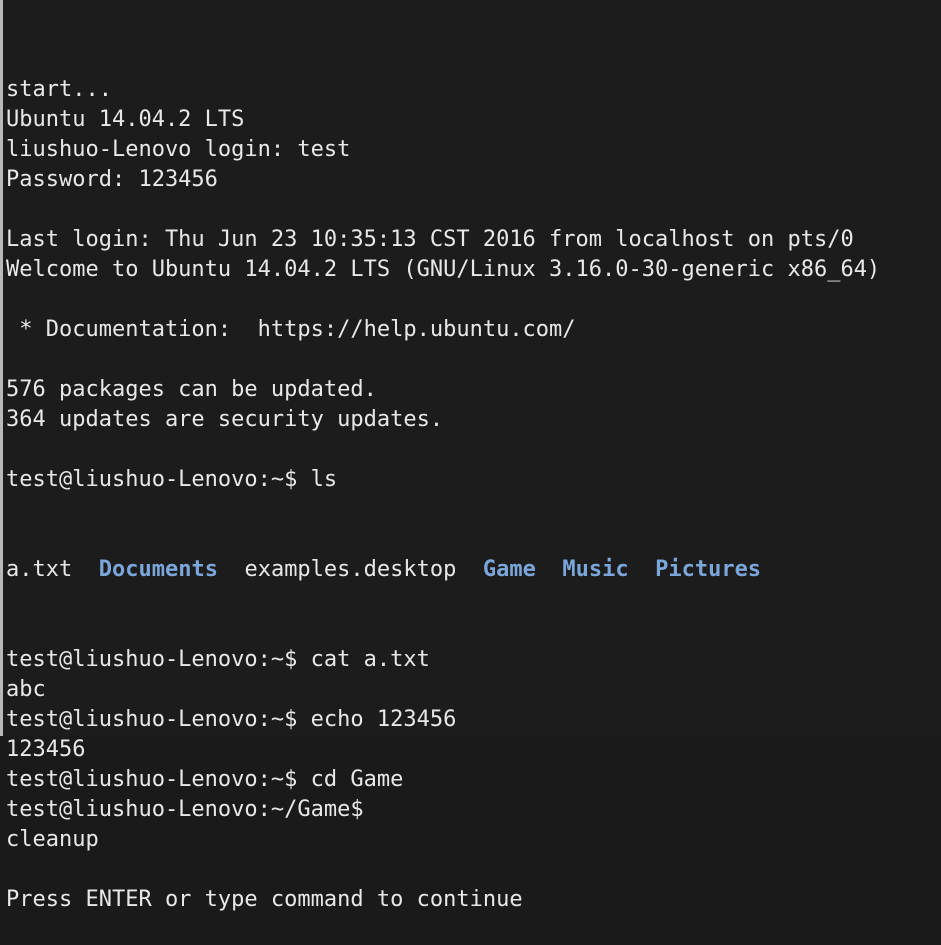 The width and height of the screenshot is (941, 945). Describe the element at coordinates (39, 569) in the screenshot. I see `file-entry: a.txt` at that location.